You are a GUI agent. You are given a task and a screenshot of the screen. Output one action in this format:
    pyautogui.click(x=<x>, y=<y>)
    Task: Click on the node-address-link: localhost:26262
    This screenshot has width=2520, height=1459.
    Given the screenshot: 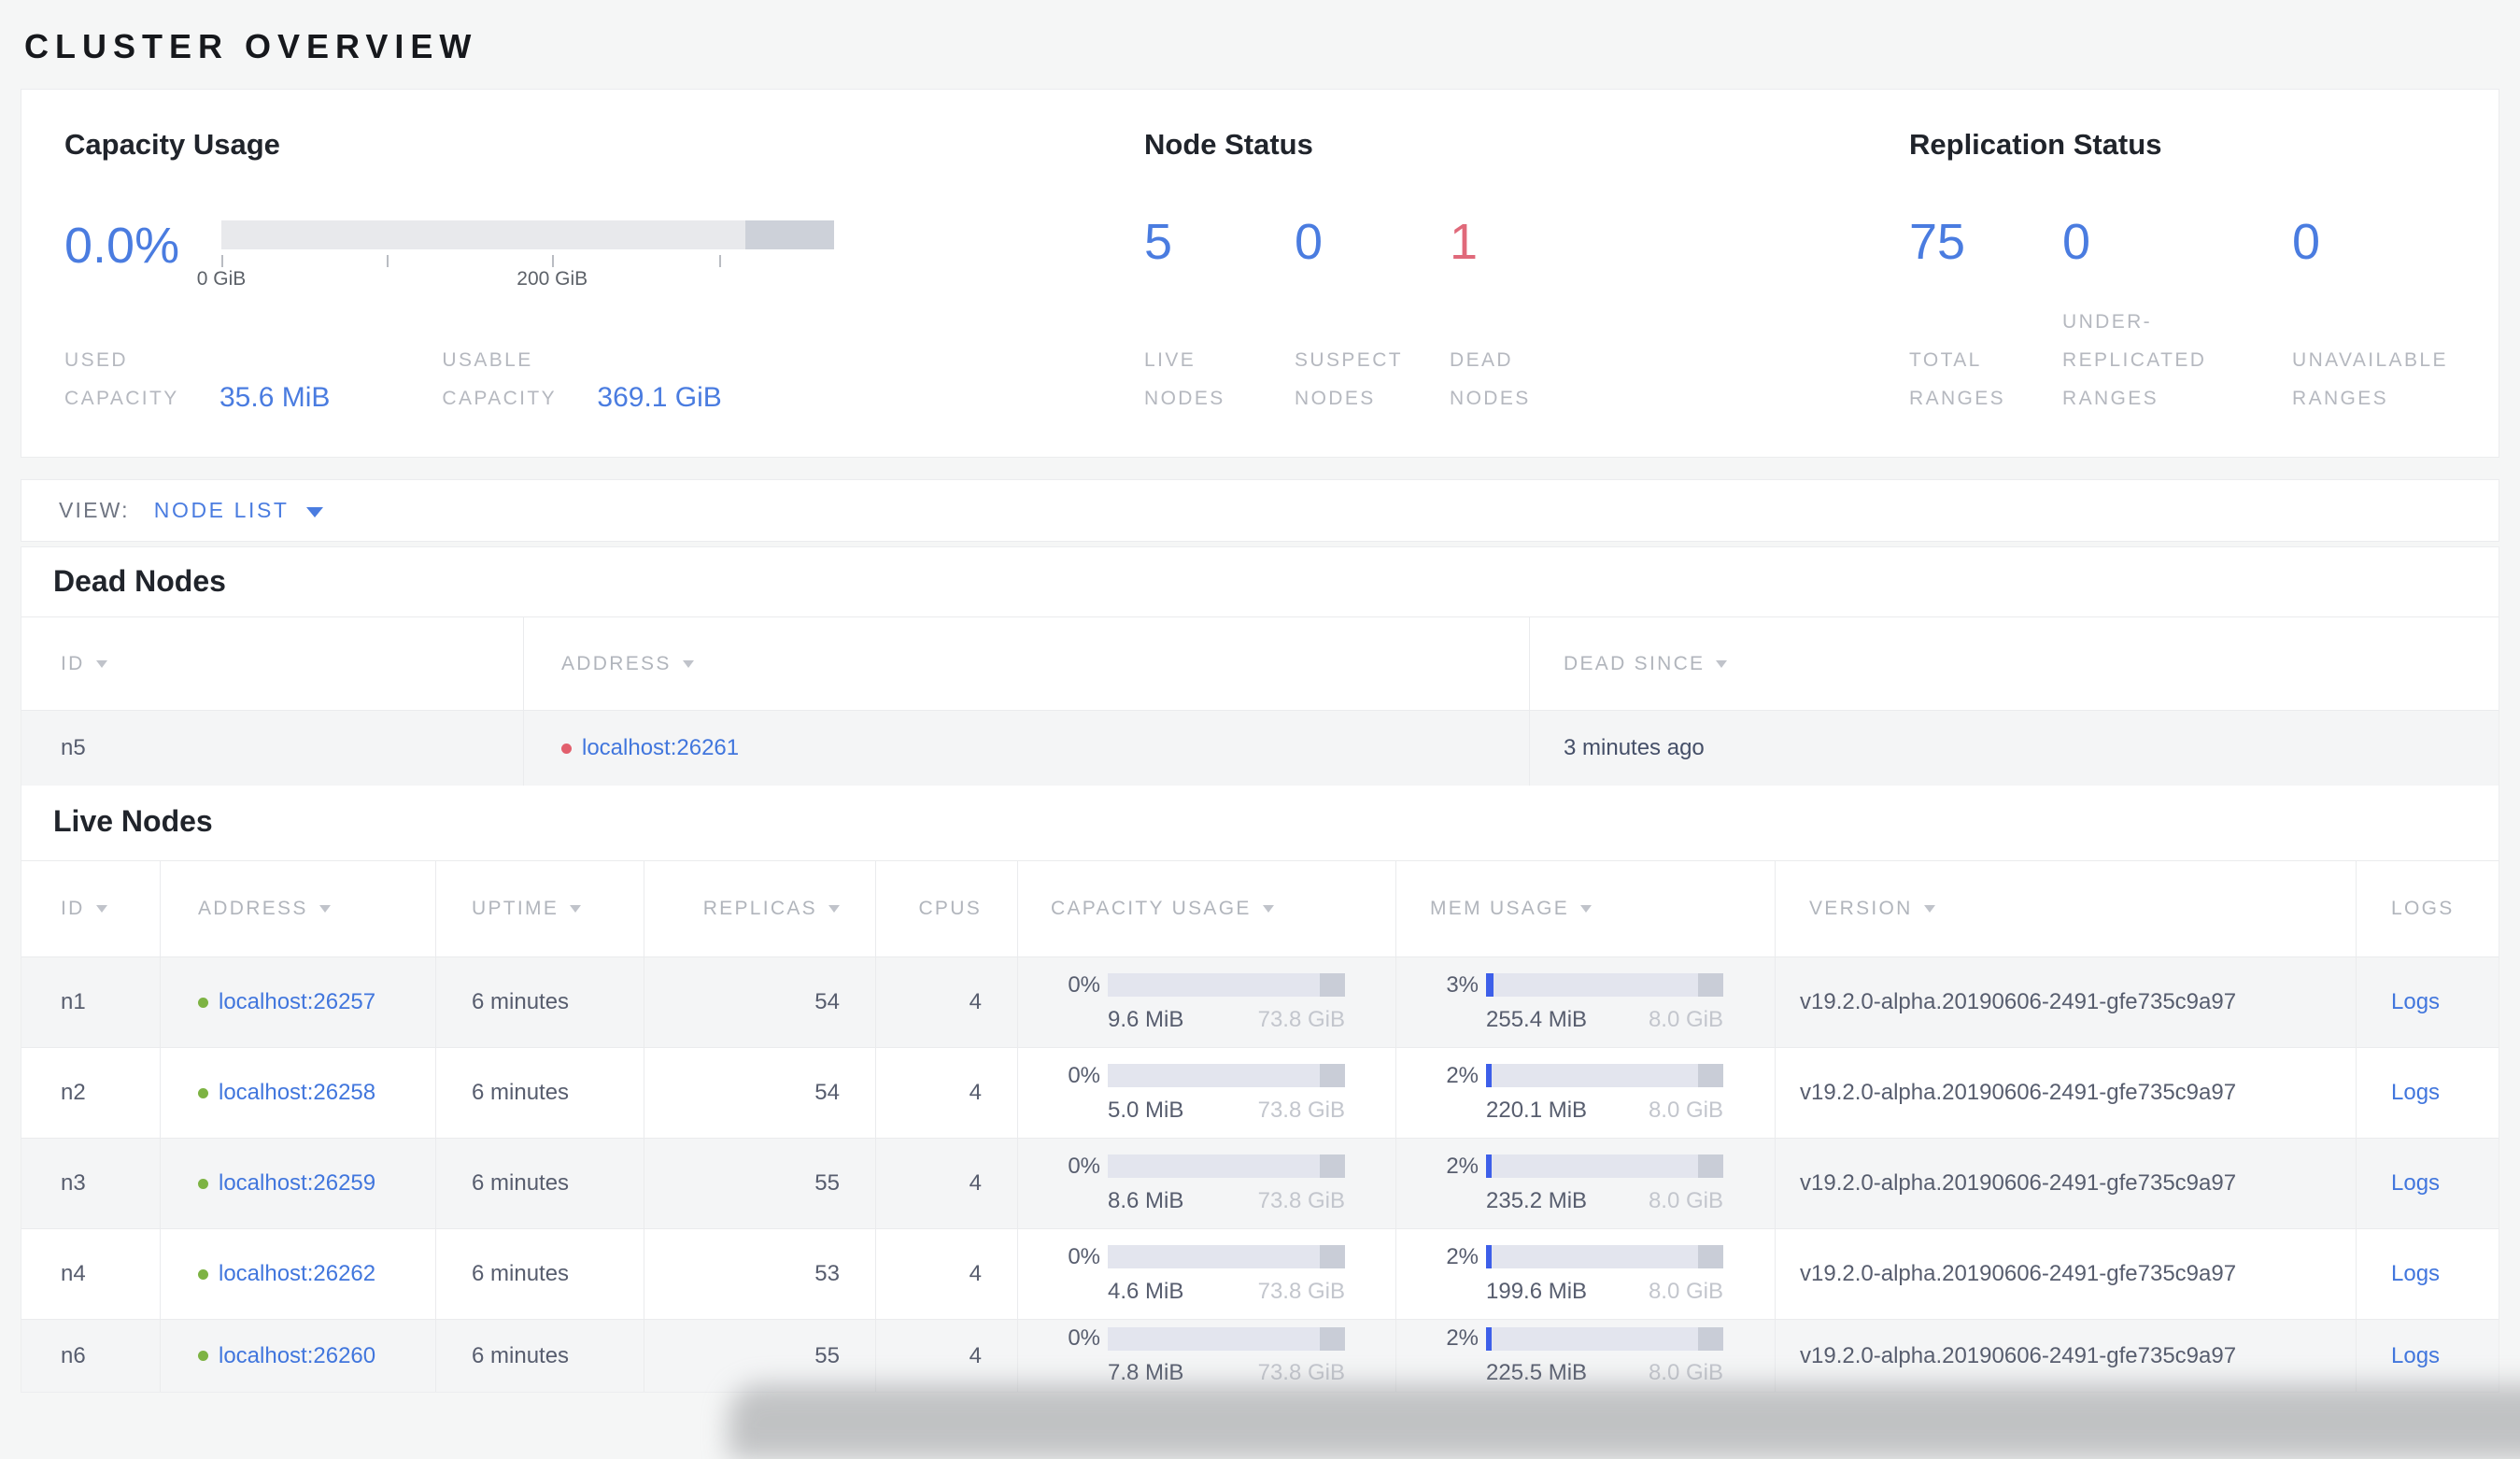 What is the action you would take?
    pyautogui.click(x=297, y=1274)
    